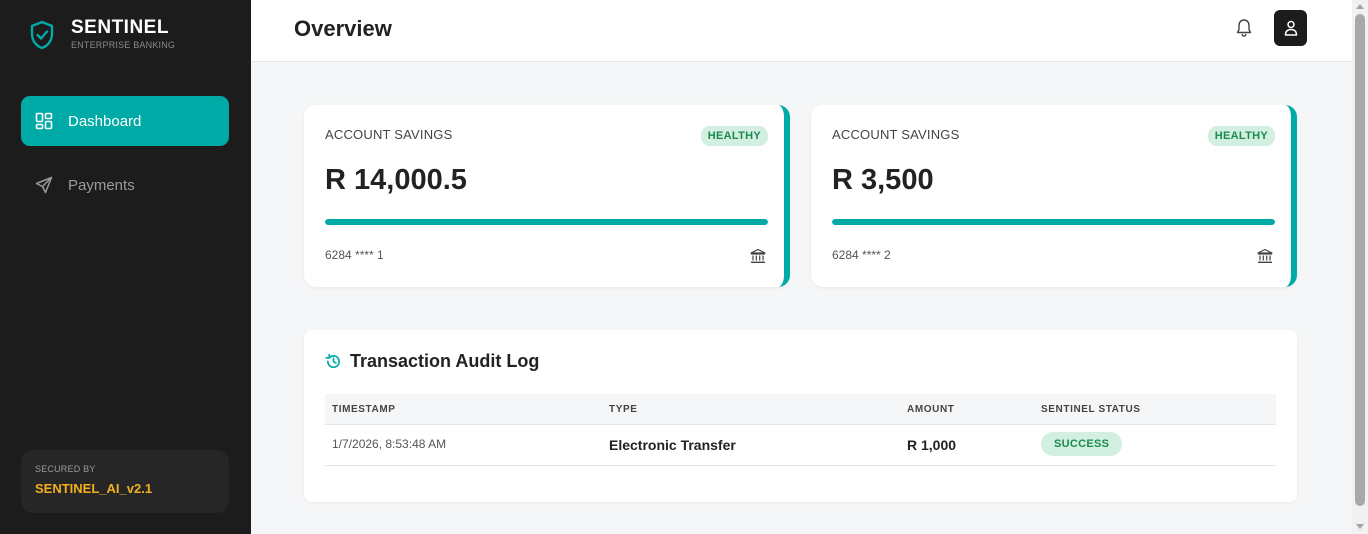 Image resolution: width=1368 pixels, height=534 pixels. I want to click on page-scrollbar, so click(1360, 267).